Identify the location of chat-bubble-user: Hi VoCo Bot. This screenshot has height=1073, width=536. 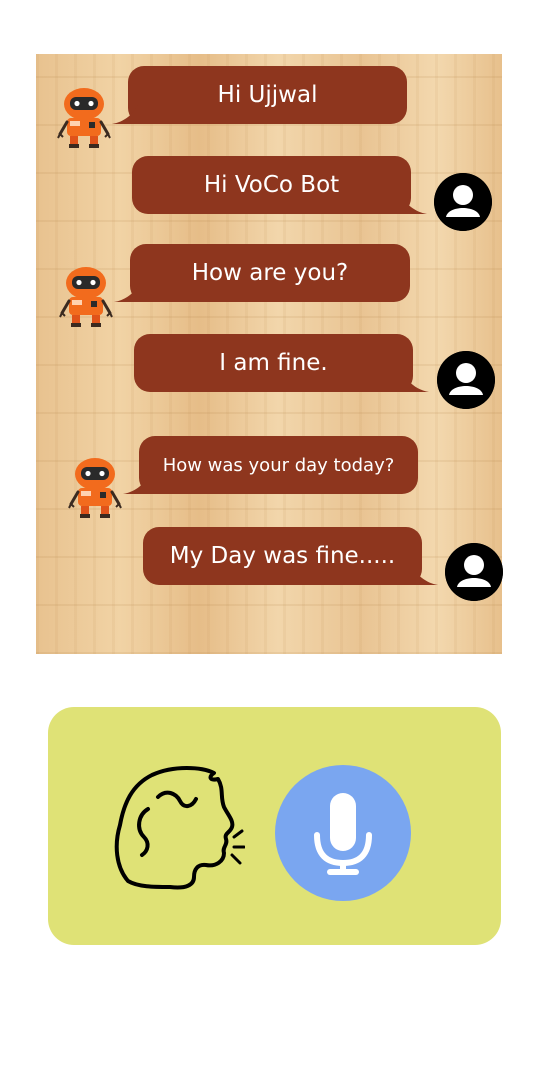
(271, 185).